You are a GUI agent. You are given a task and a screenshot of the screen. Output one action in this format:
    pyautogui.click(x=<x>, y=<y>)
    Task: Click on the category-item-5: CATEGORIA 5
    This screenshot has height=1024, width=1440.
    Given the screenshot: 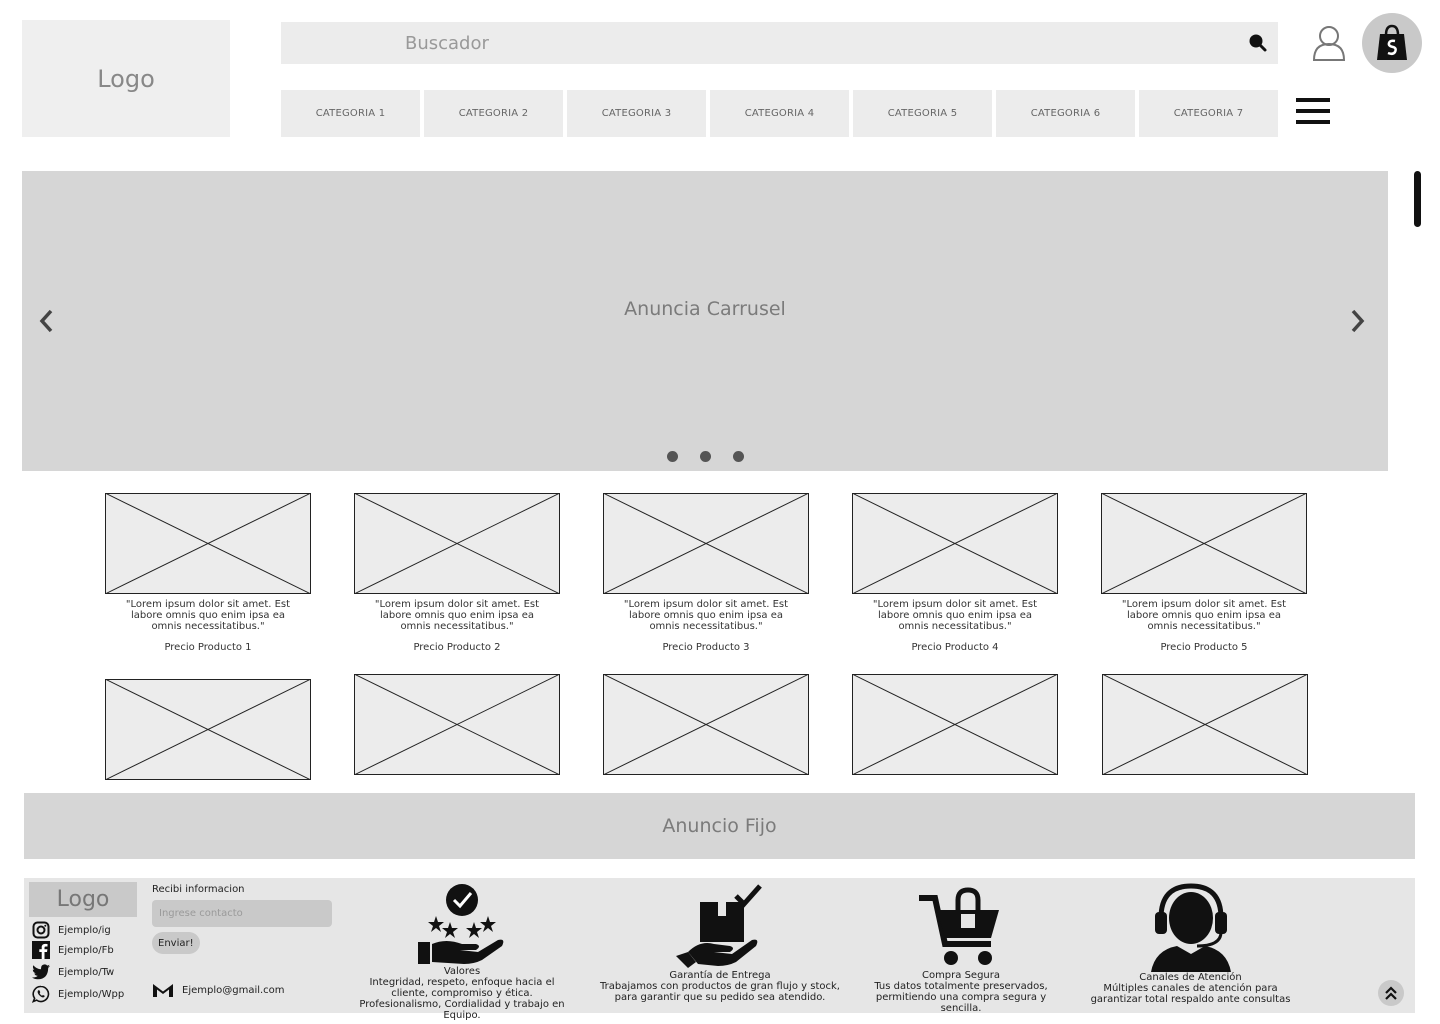 What is the action you would take?
    pyautogui.click(x=922, y=113)
    